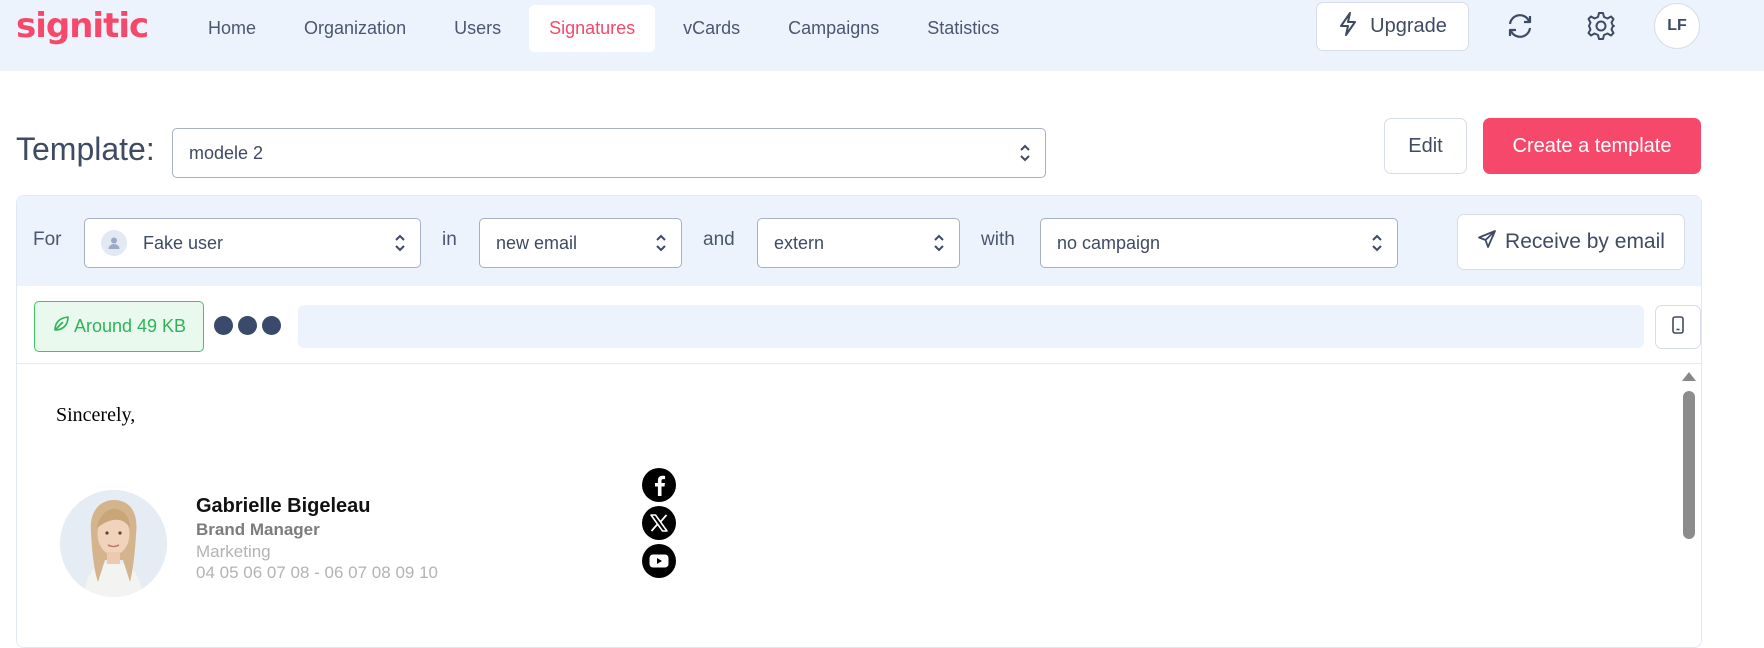 The image size is (1764, 648). I want to click on email-type-value: new email, so click(537, 242).